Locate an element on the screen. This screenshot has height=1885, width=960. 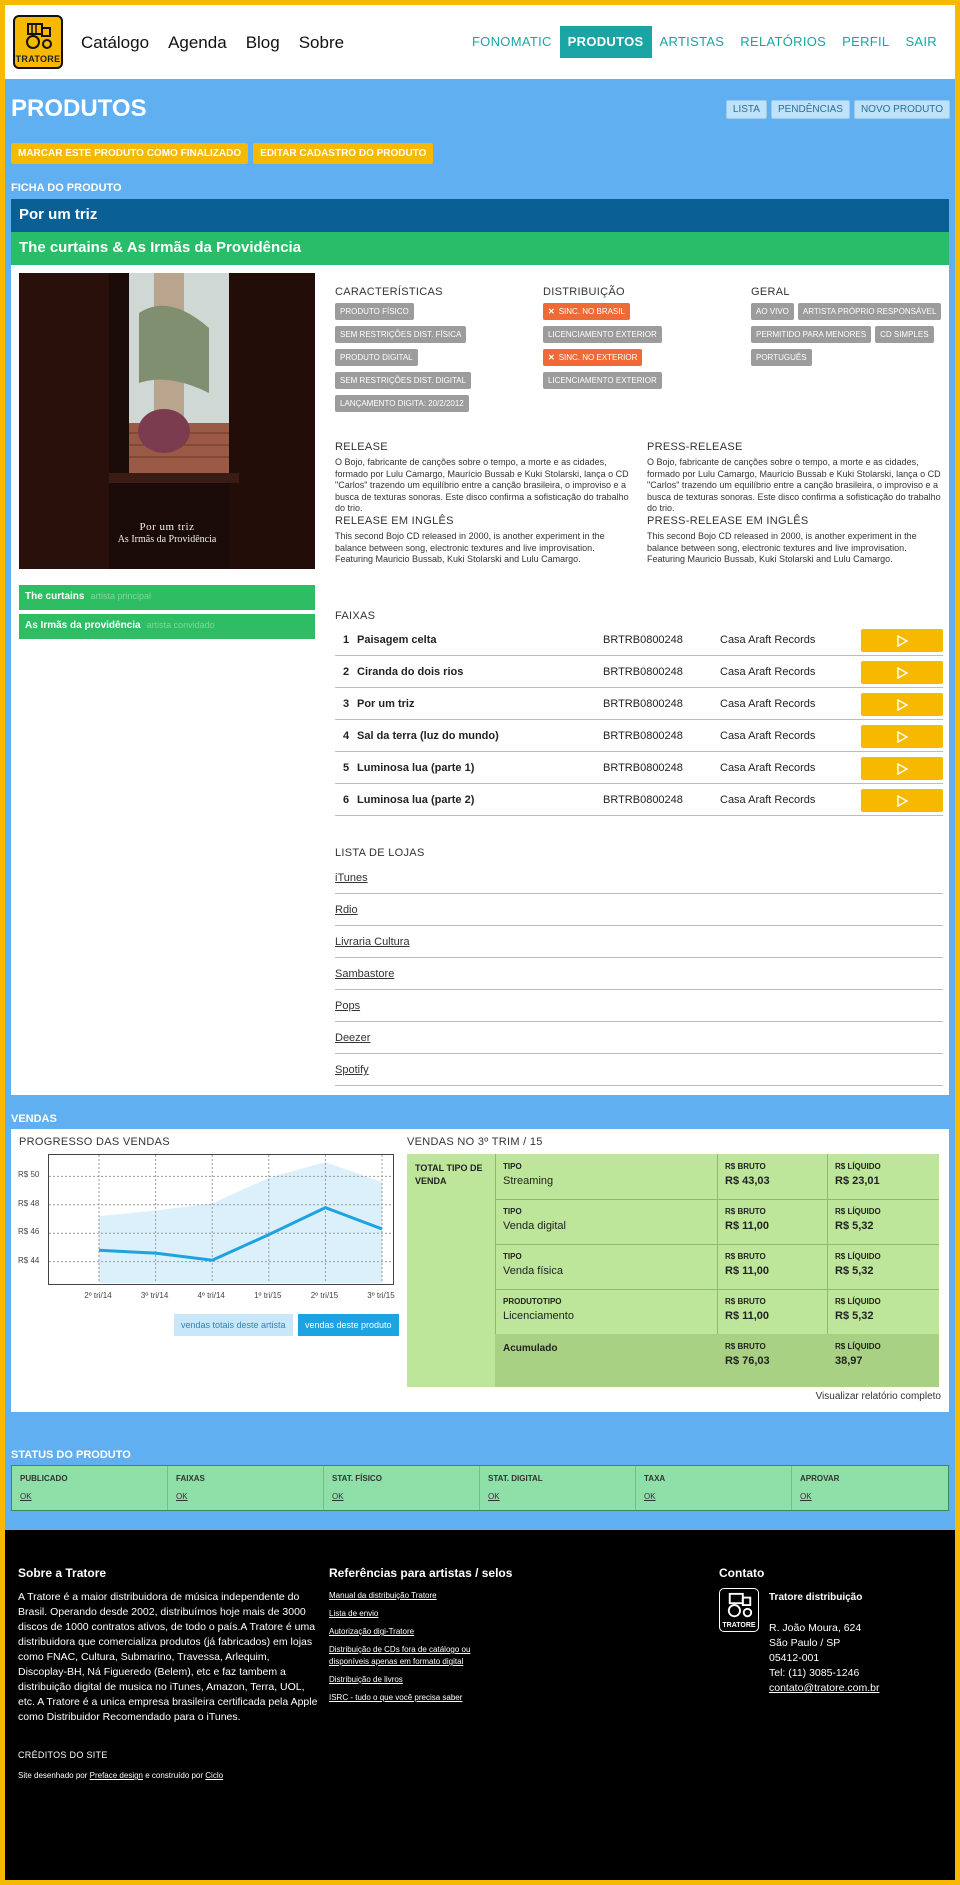
distribuicao-title: DISTRIBUIÇÃO is located at coordinates (584, 292).